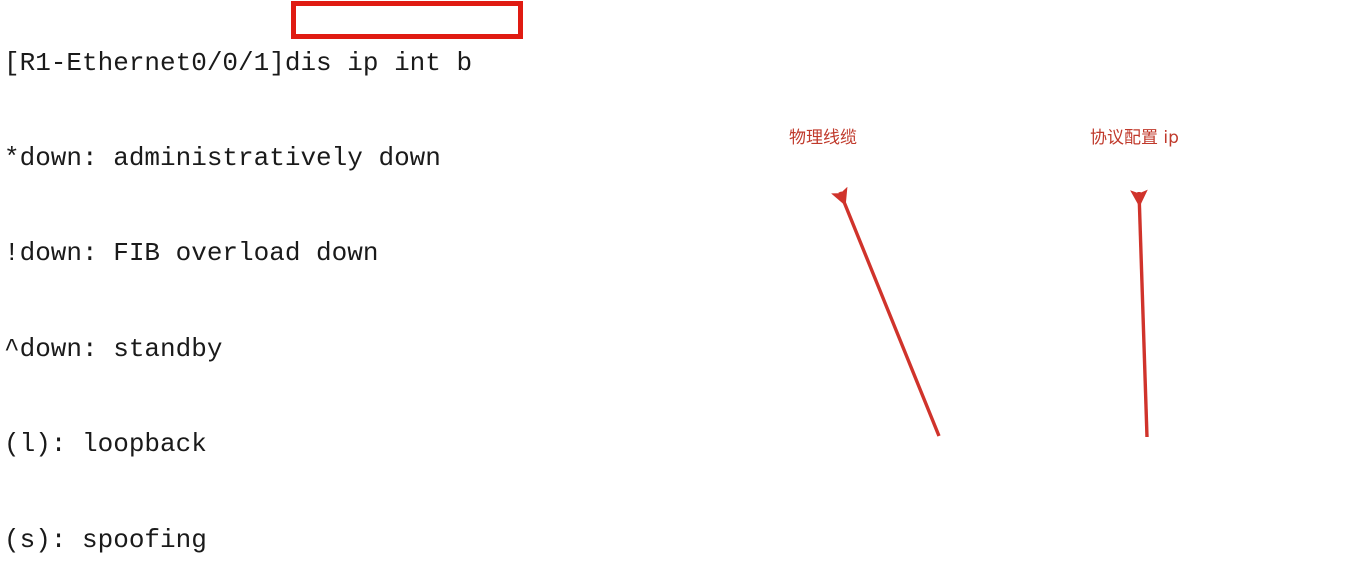 The image size is (1345, 579). Describe the element at coordinates (105, 539) in the screenshot. I see `terminal-line-spoofing: (s): spoofing` at that location.